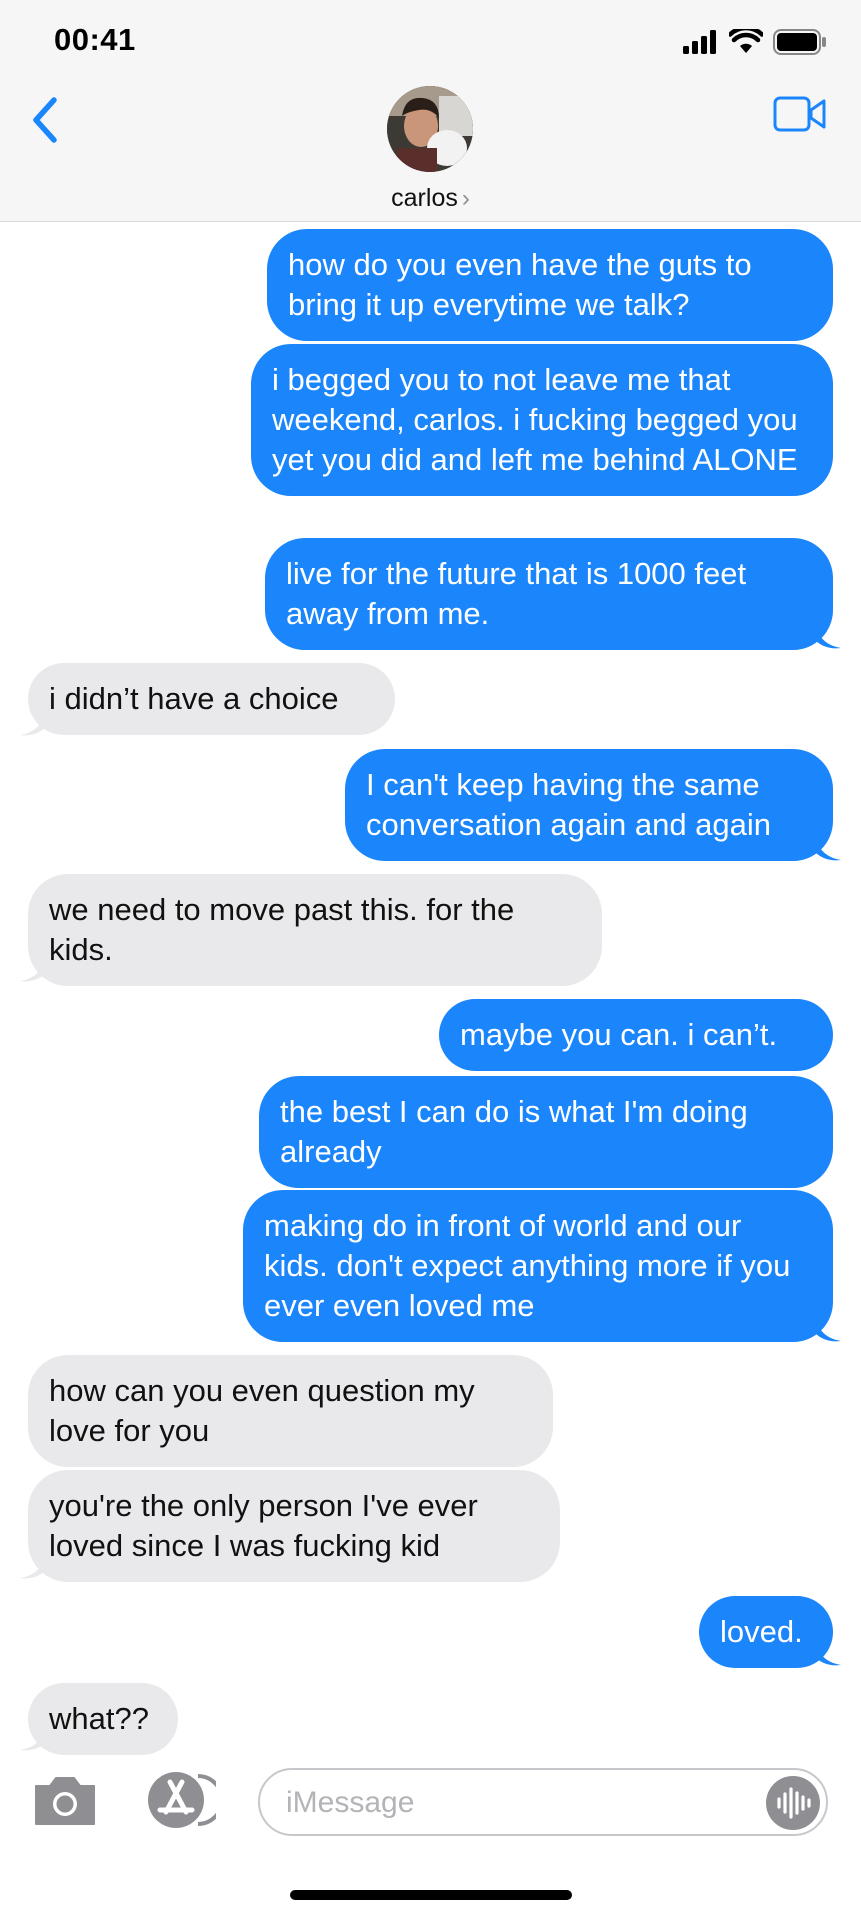 This screenshot has height=1920, width=861. I want to click on message-text: maybe you can. i can’t., so click(619, 1034).